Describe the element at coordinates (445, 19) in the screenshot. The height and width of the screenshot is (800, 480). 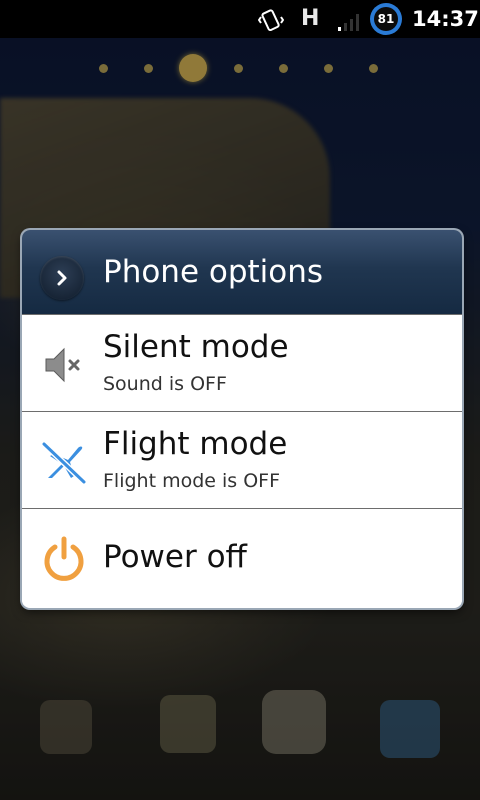
I see `status-time: 14:37` at that location.